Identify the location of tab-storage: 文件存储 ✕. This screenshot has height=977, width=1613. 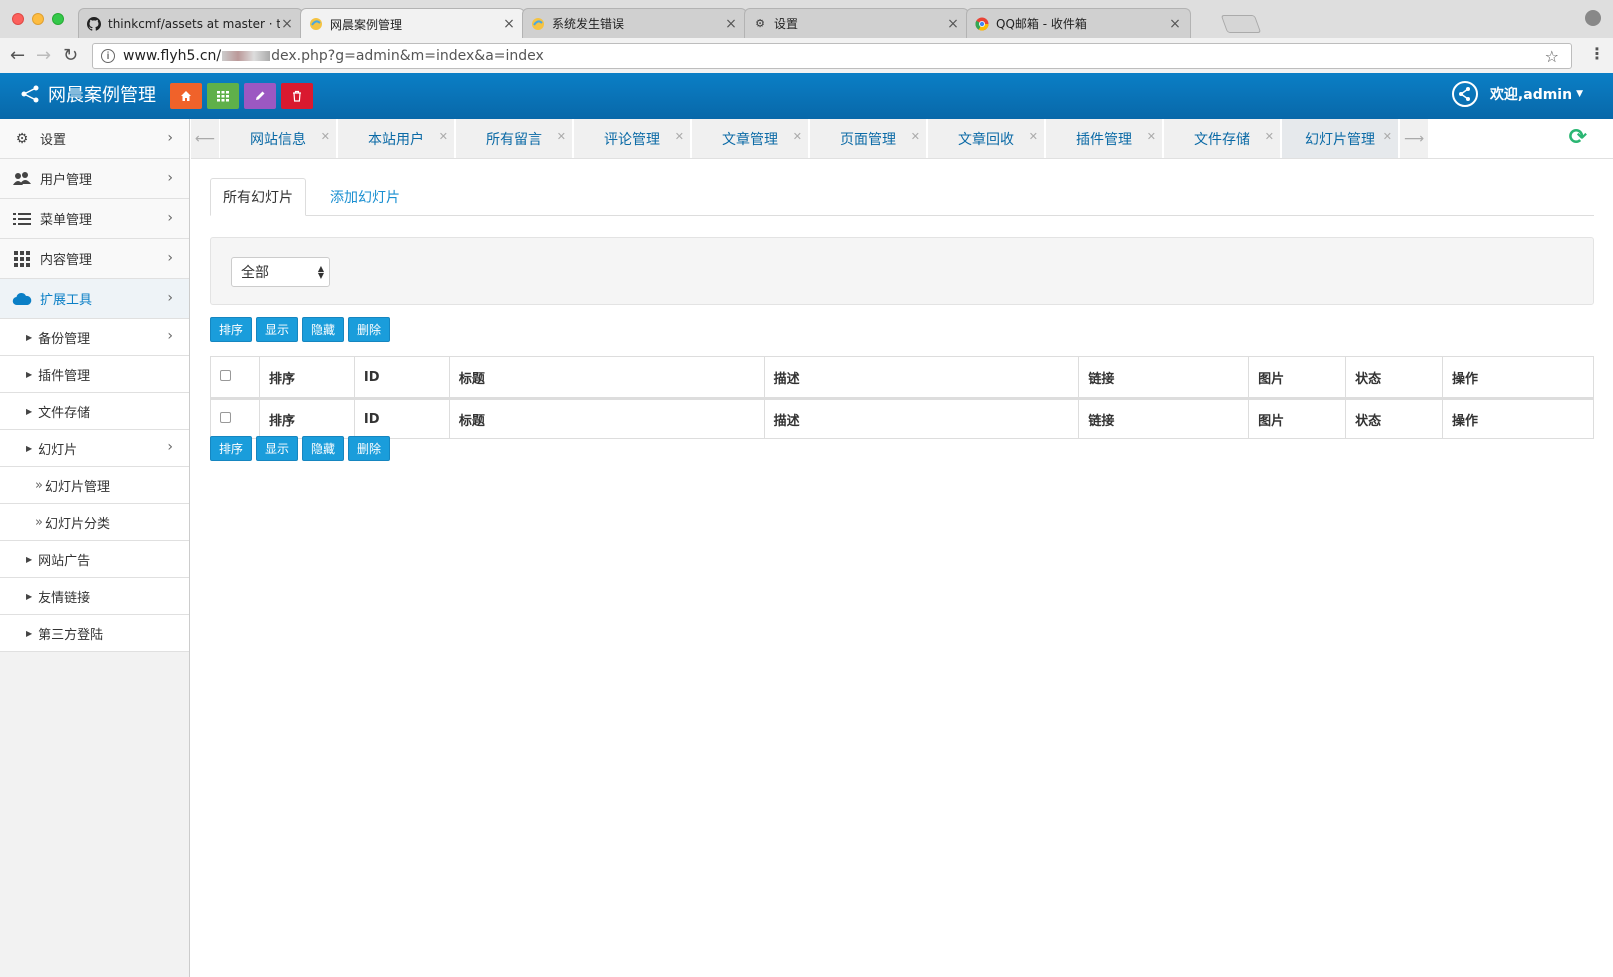
(1222, 138).